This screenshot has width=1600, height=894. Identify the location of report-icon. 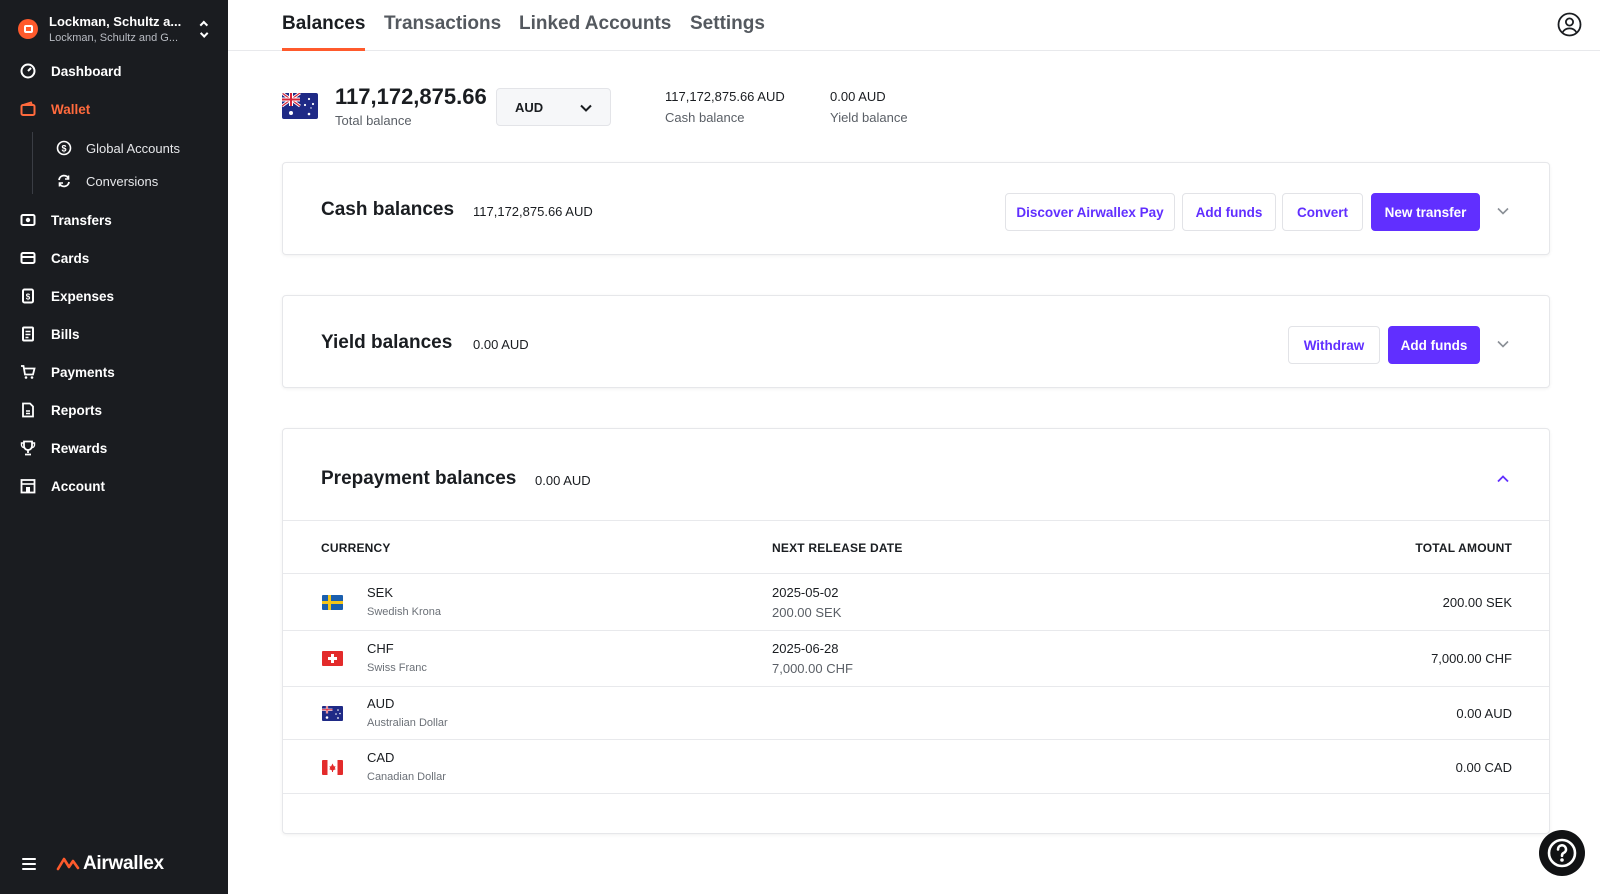
(28, 410).